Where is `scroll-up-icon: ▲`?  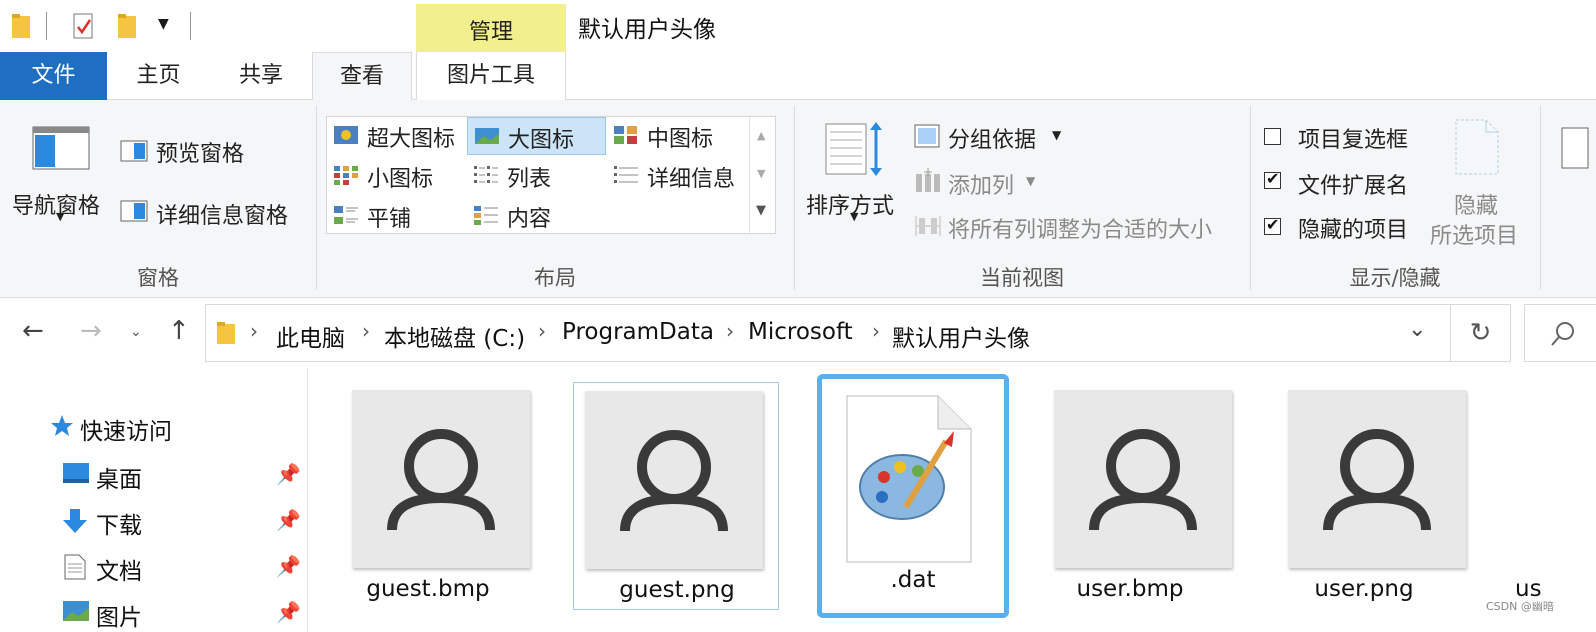 scroll-up-icon: ▲ is located at coordinates (761, 135).